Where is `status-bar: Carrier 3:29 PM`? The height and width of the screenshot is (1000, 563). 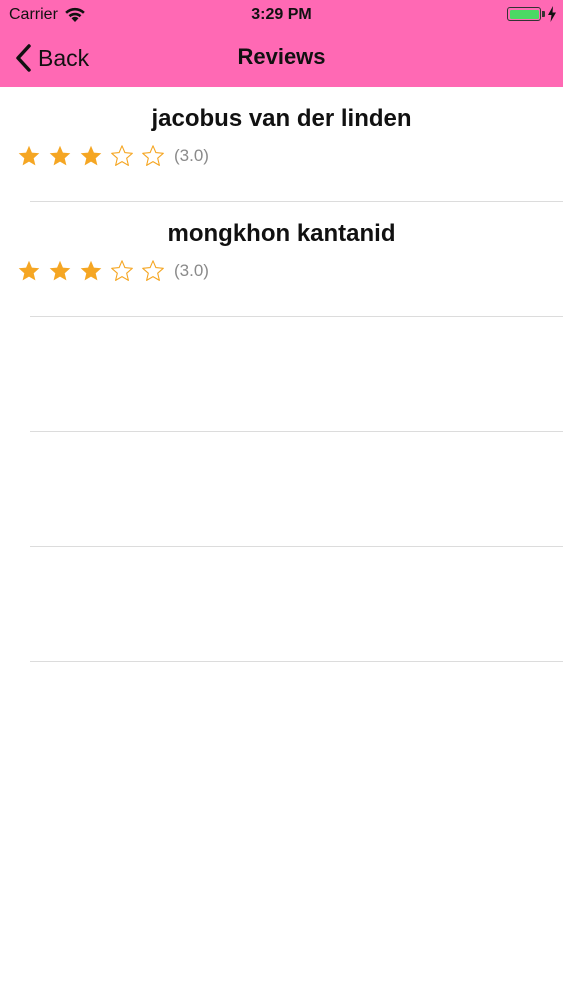 status-bar: Carrier 3:29 PM is located at coordinates (281, 15).